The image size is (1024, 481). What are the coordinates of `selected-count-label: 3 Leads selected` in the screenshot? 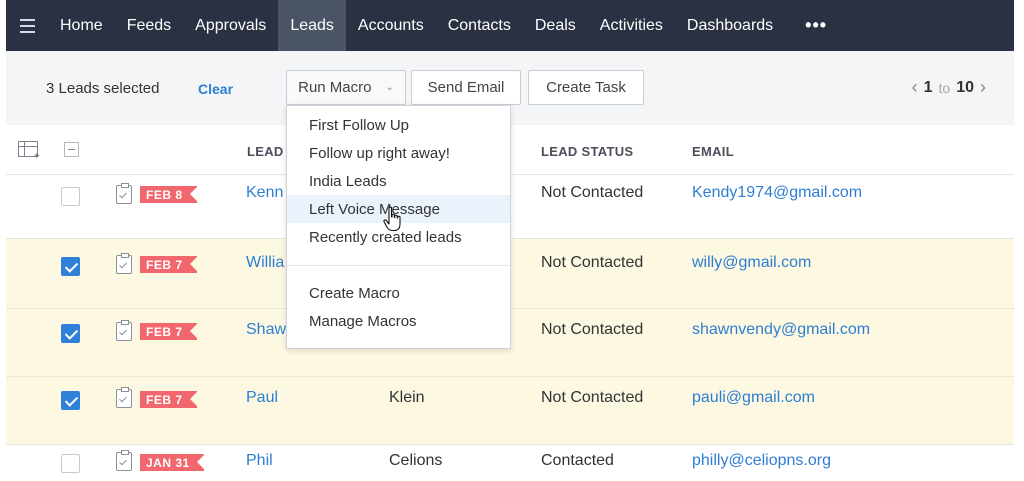 It's located at (103, 88).